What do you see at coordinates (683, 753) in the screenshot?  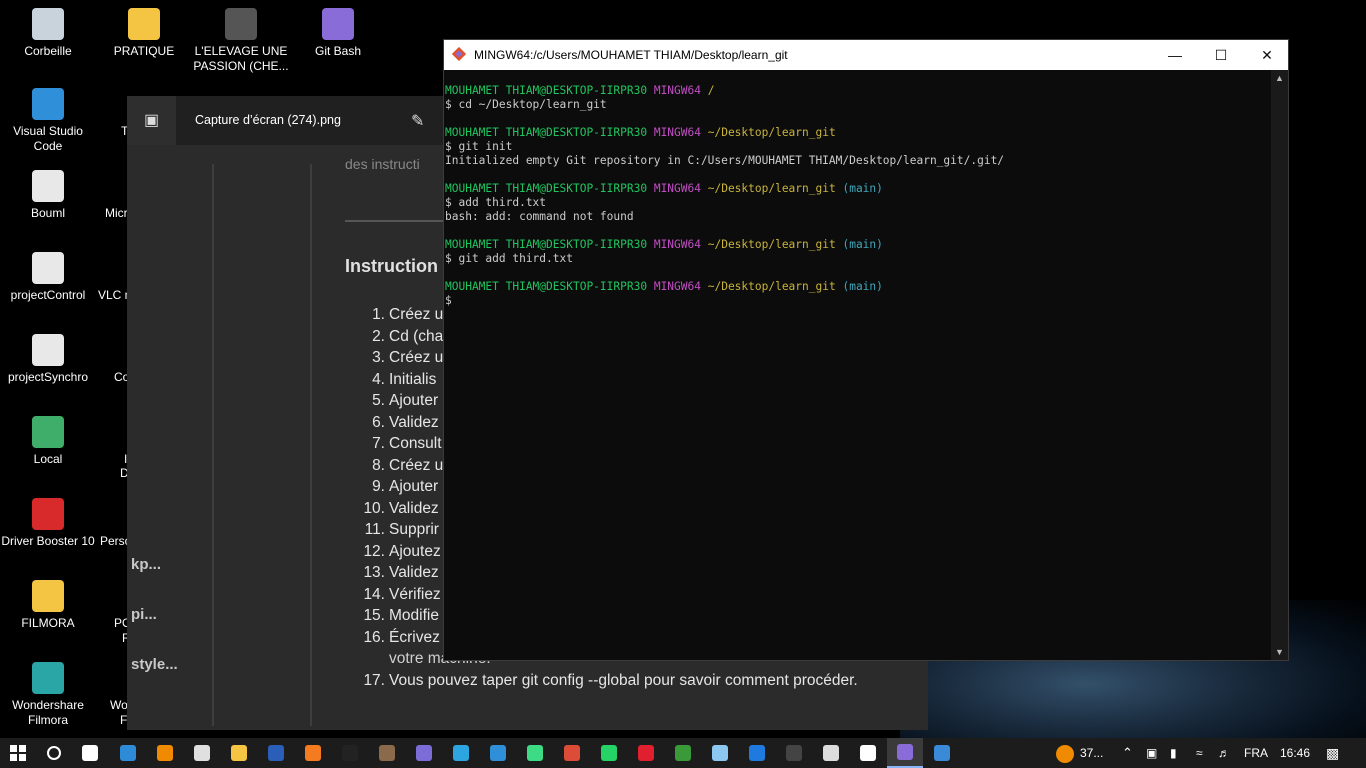 I see `app-green-icon` at bounding box center [683, 753].